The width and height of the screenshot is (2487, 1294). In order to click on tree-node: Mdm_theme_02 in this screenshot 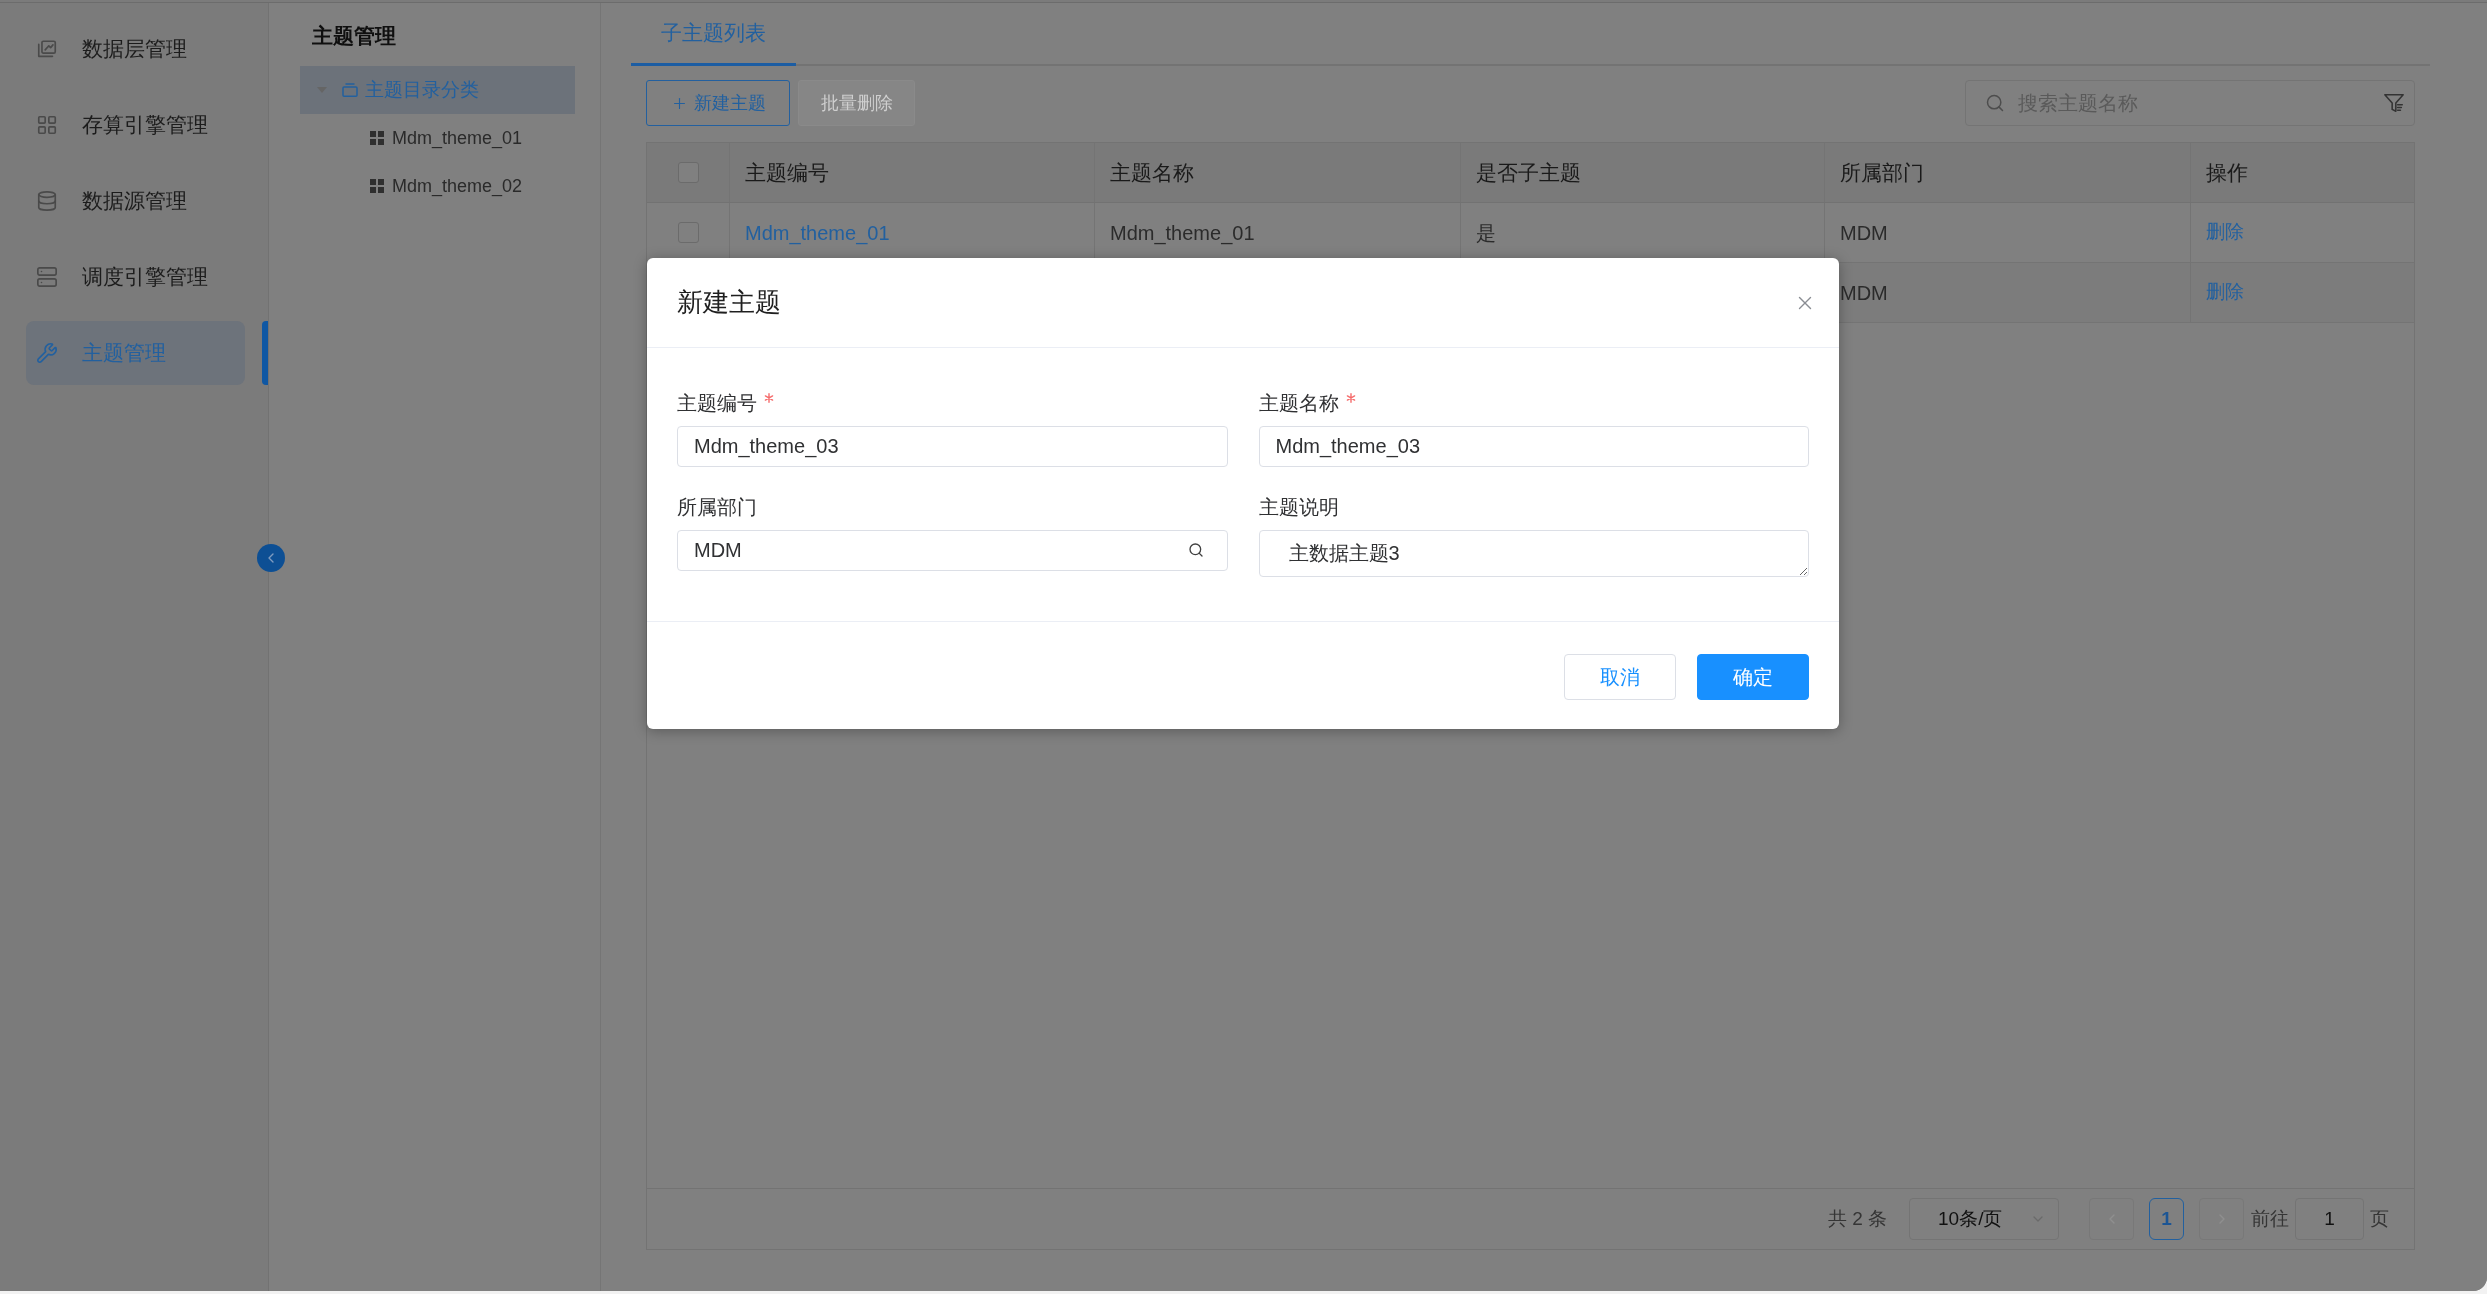, I will do `click(437, 186)`.